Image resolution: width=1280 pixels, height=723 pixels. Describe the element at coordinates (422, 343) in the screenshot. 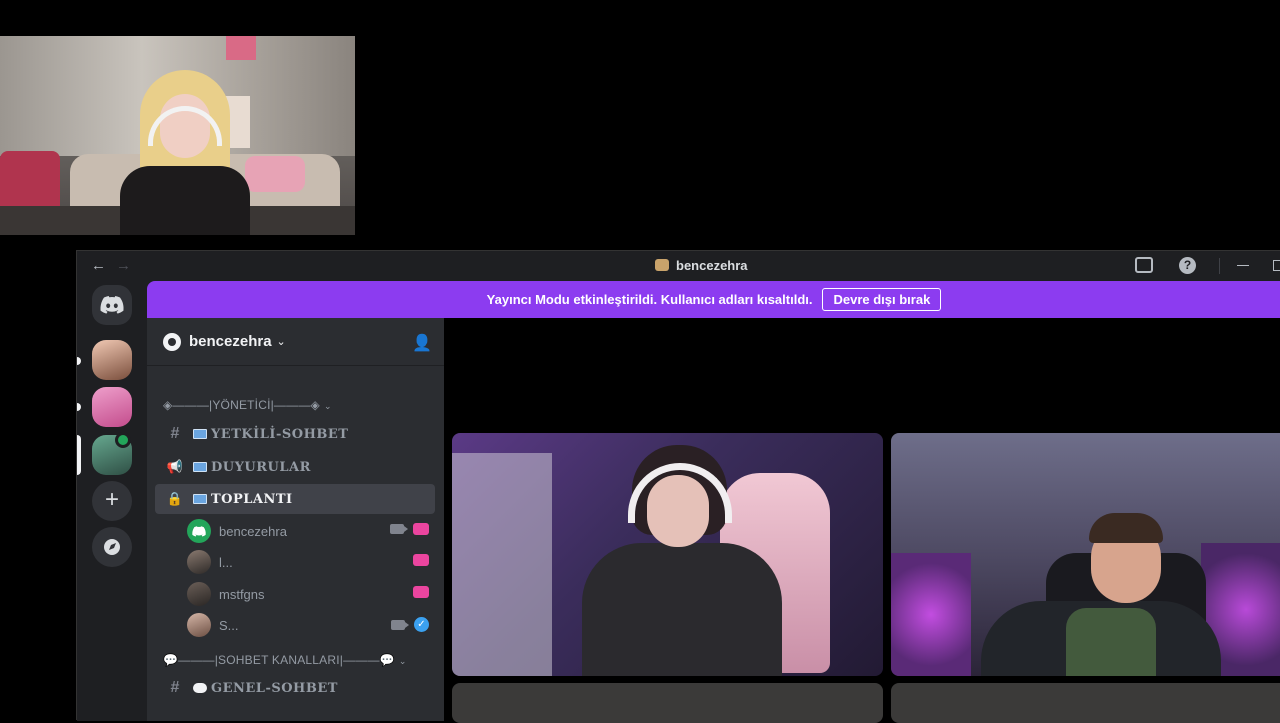

I see `invite-people-icon: 👤` at that location.